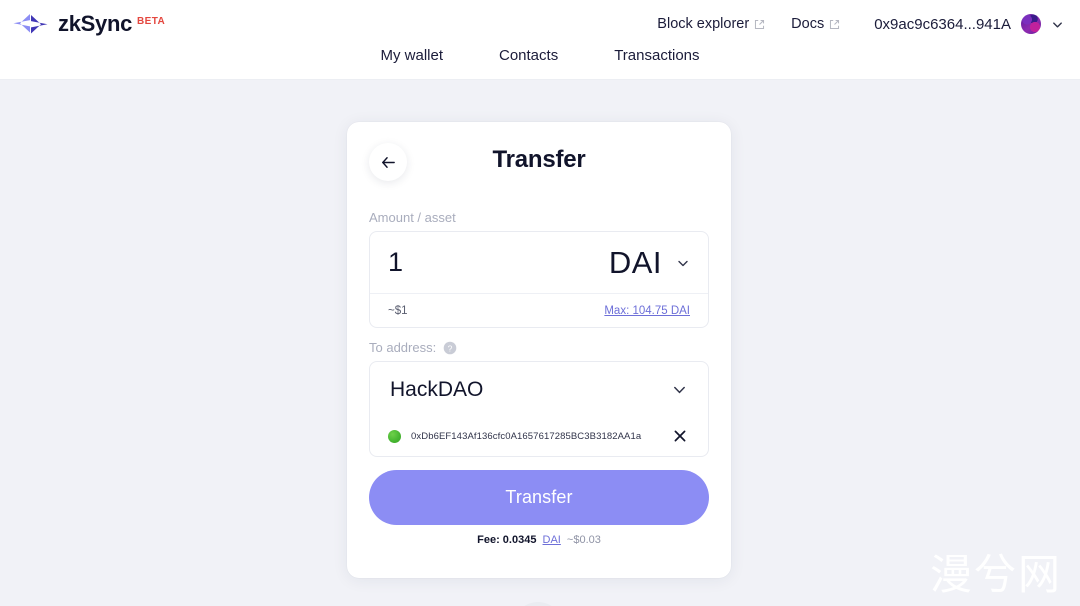 The image size is (1080, 606). Describe the element at coordinates (680, 436) in the screenshot. I see `close-icon` at that location.